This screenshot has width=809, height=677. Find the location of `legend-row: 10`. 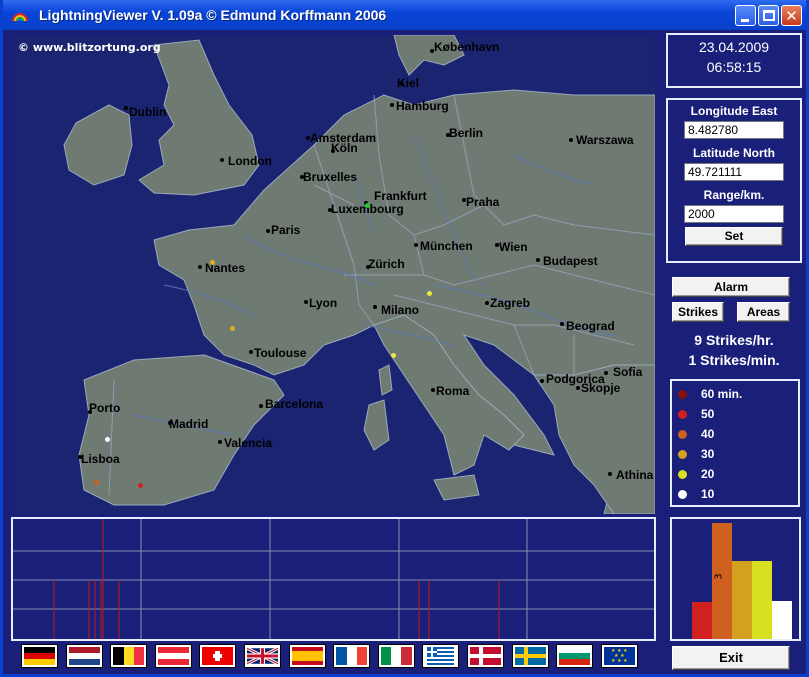

legend-row: 10 is located at coordinates (696, 494).